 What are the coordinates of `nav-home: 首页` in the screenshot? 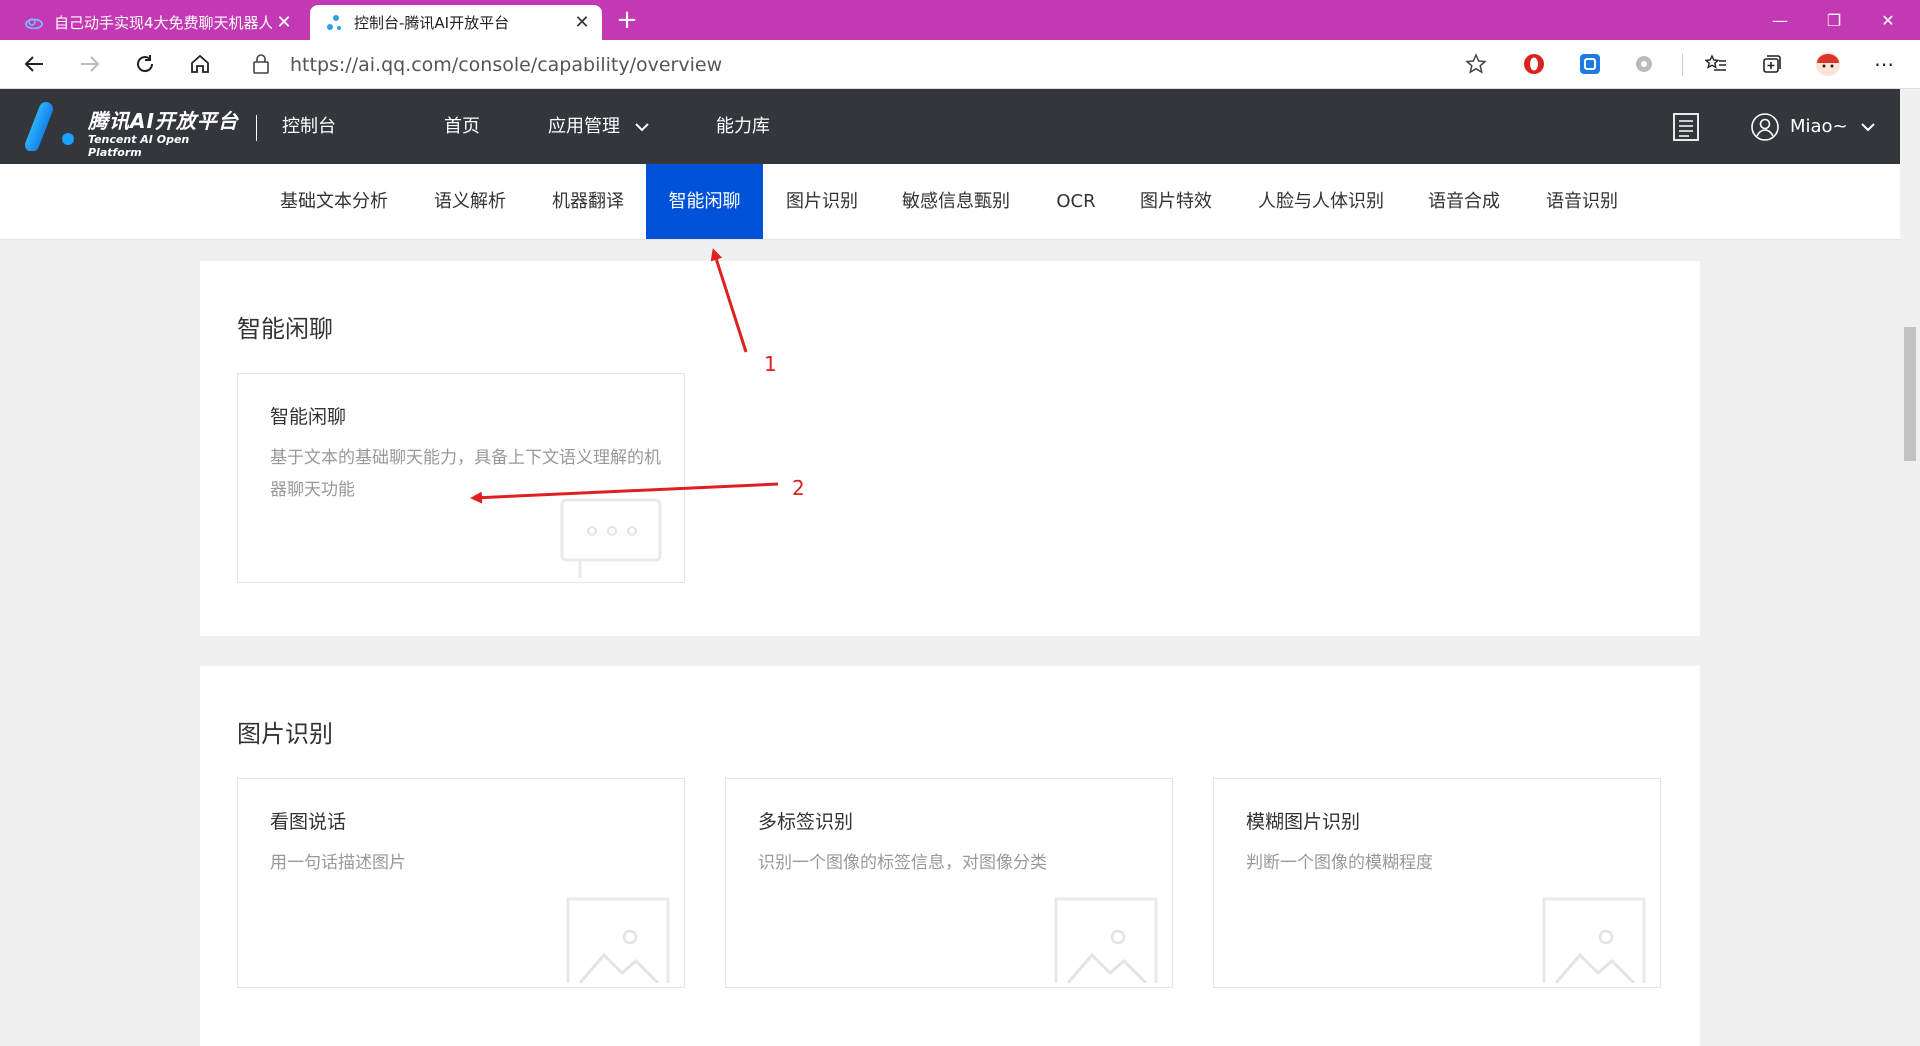 It's located at (462, 126).